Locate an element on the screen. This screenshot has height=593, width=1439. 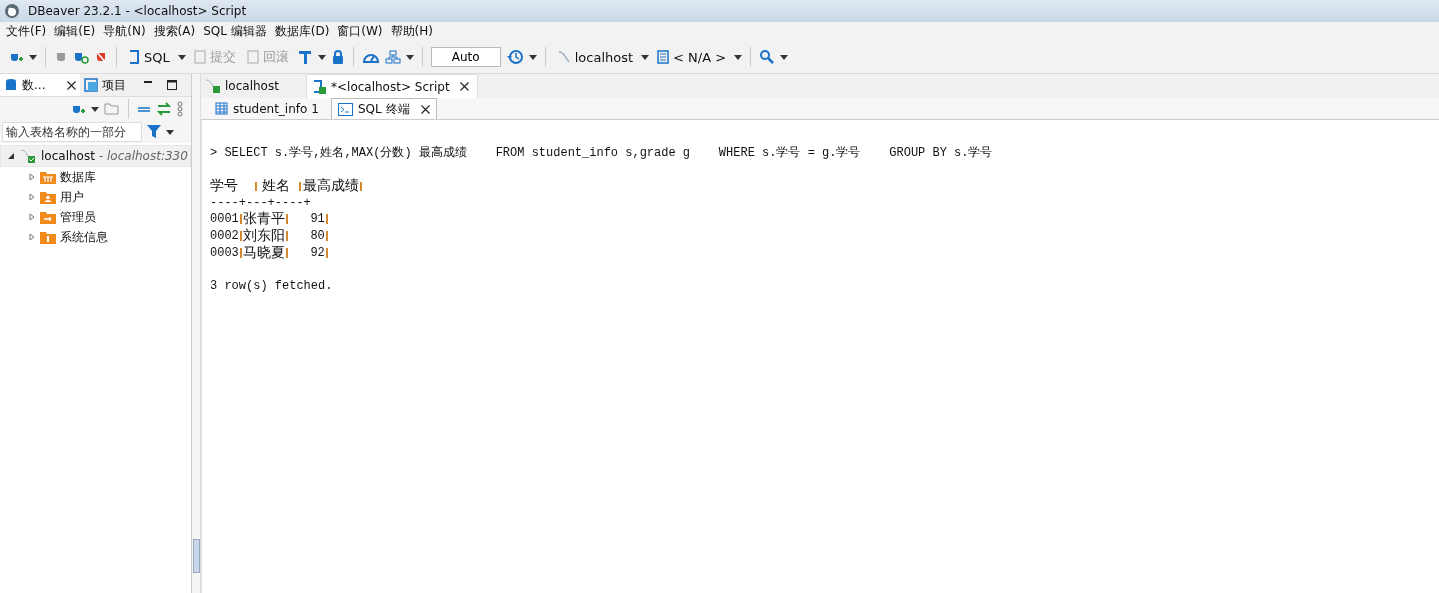
tree-item: 数据库 is located at coordinates (78, 177).